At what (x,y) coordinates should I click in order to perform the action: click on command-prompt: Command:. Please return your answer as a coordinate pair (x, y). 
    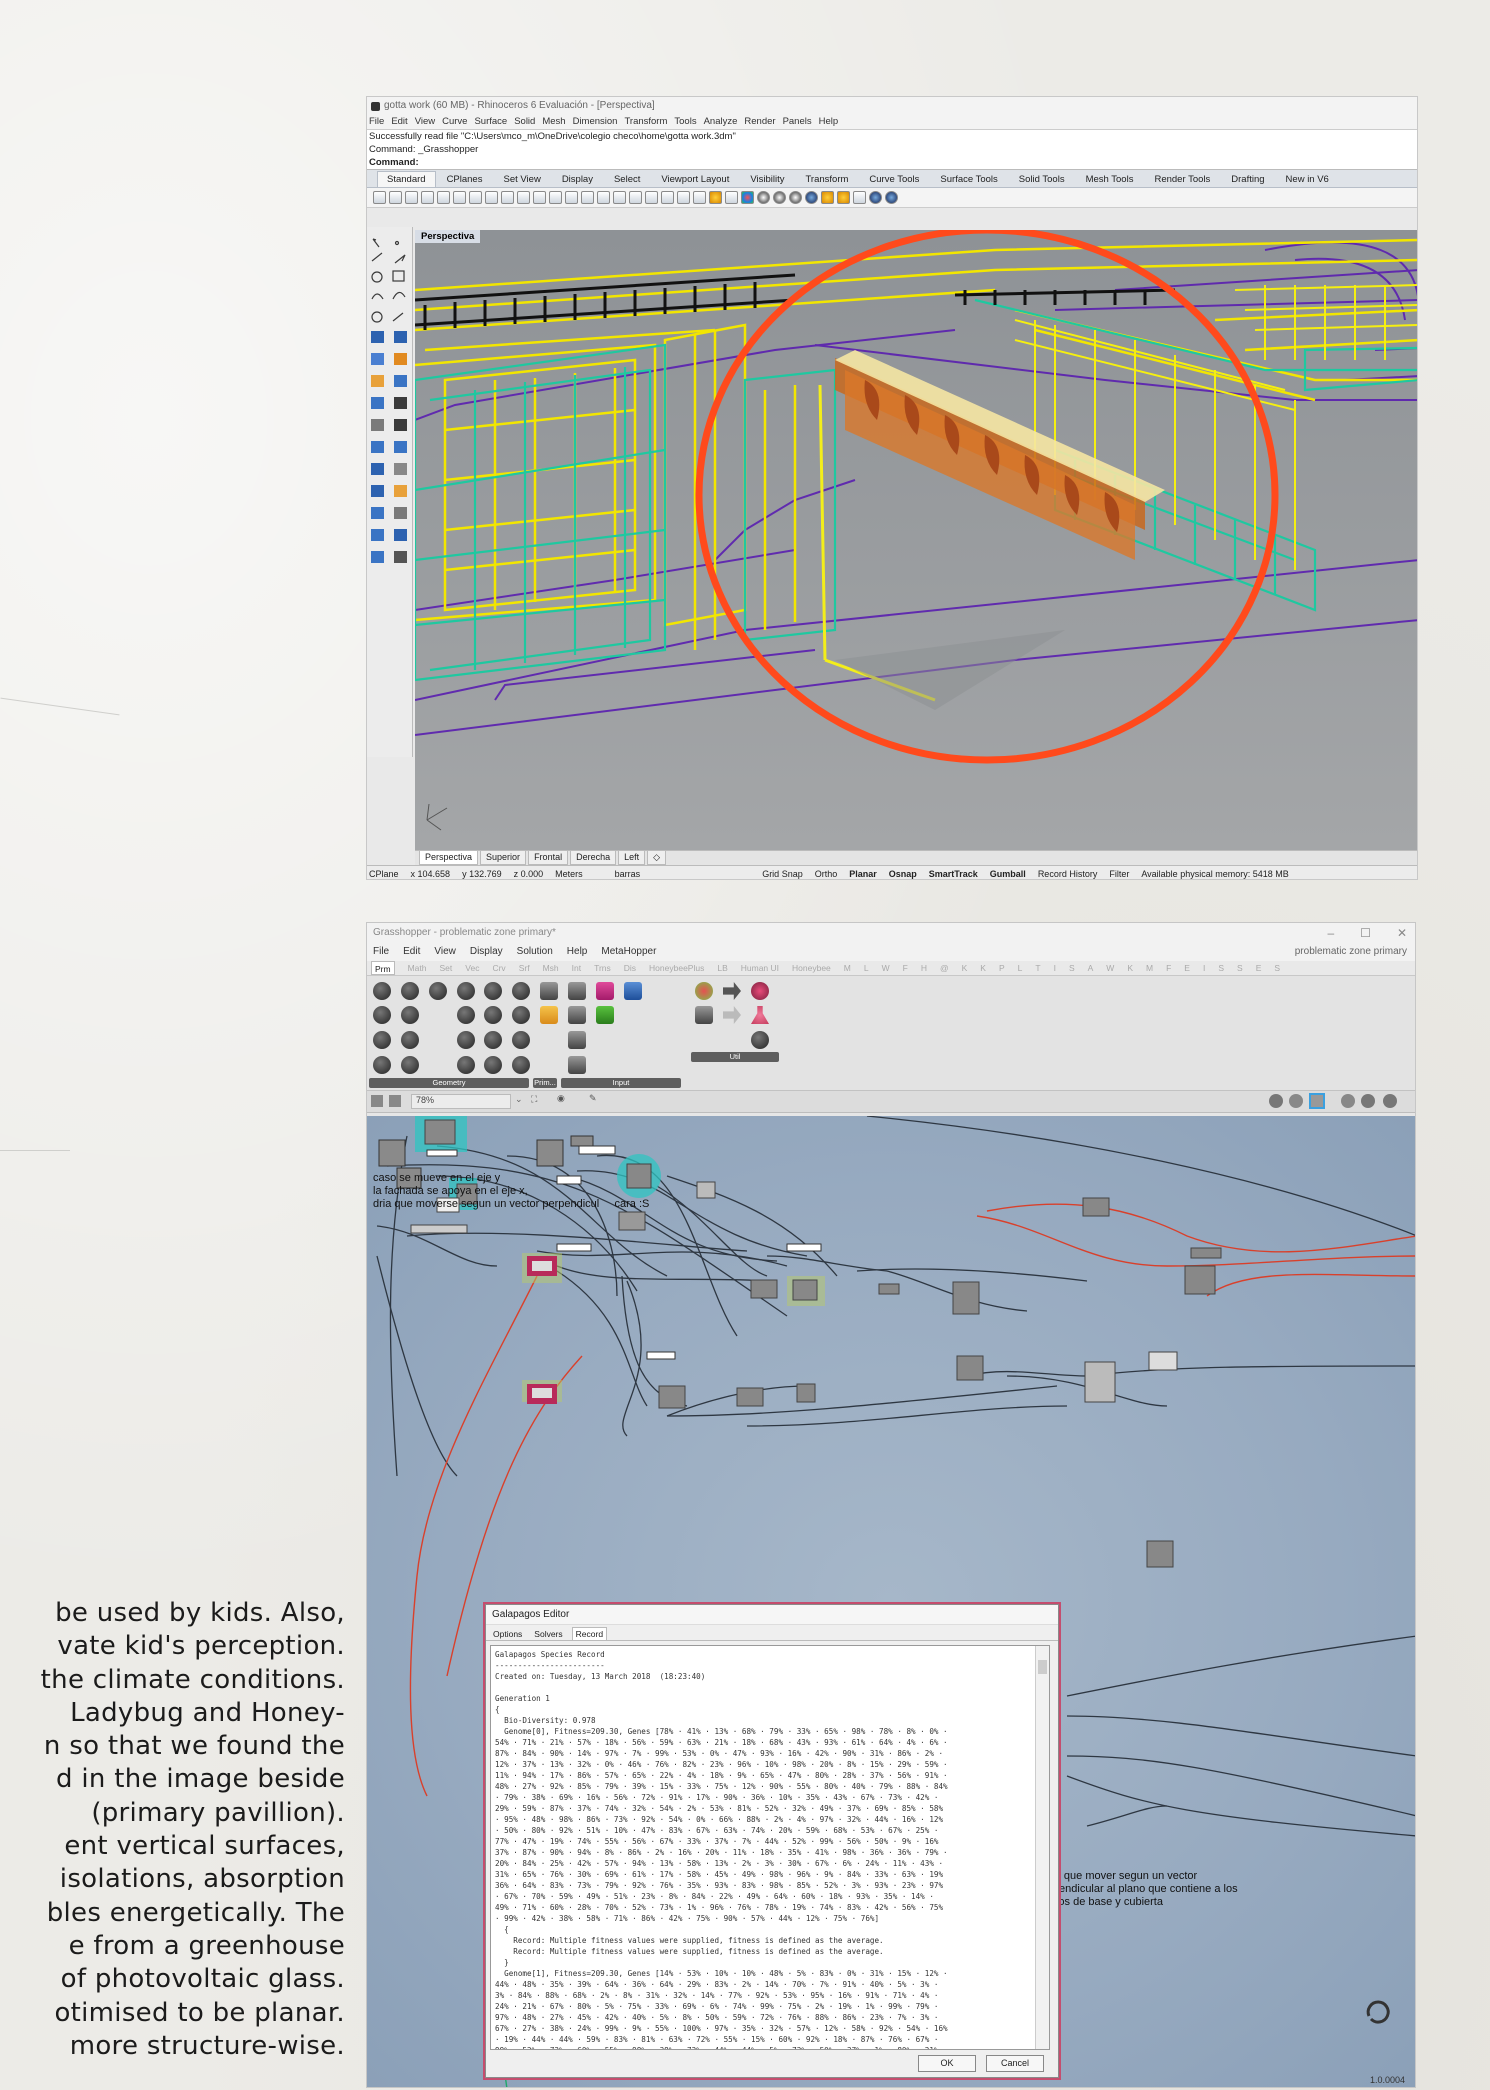
    Looking at the image, I should click on (893, 162).